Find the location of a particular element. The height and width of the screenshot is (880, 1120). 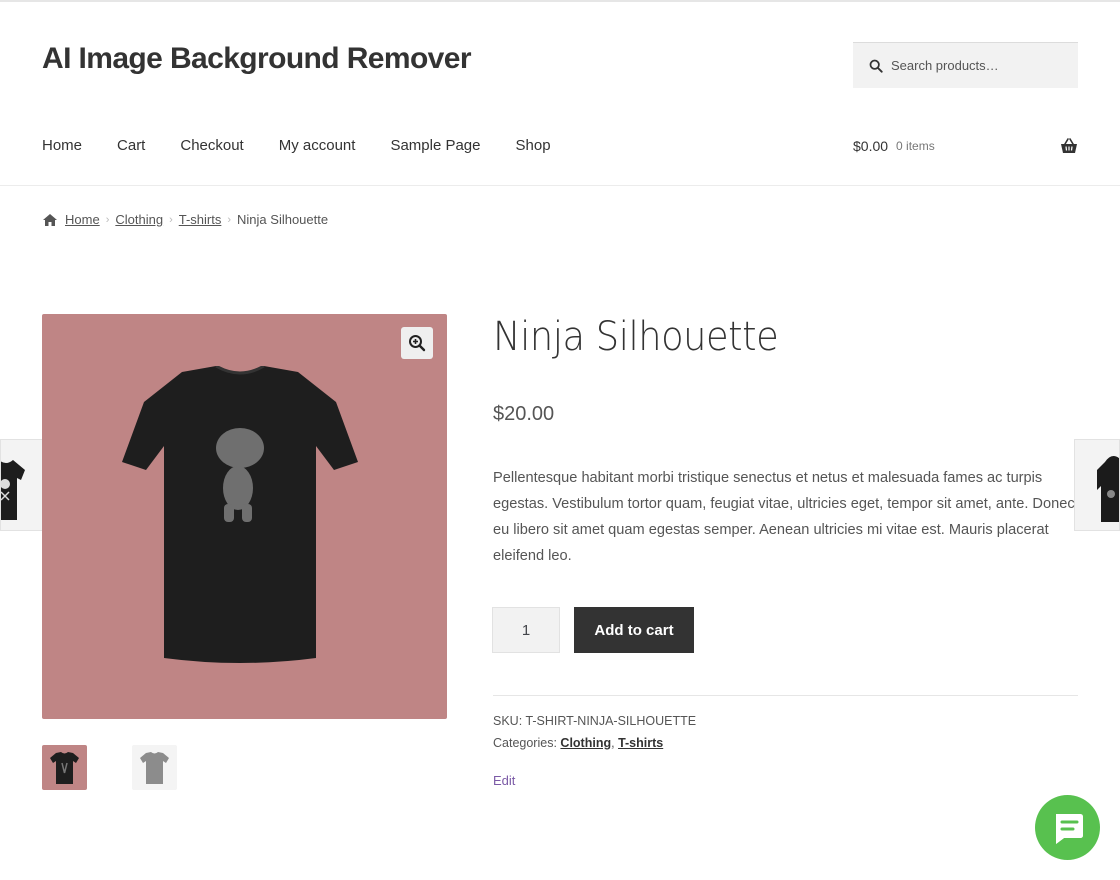

zoom-in-icon is located at coordinates (417, 343).